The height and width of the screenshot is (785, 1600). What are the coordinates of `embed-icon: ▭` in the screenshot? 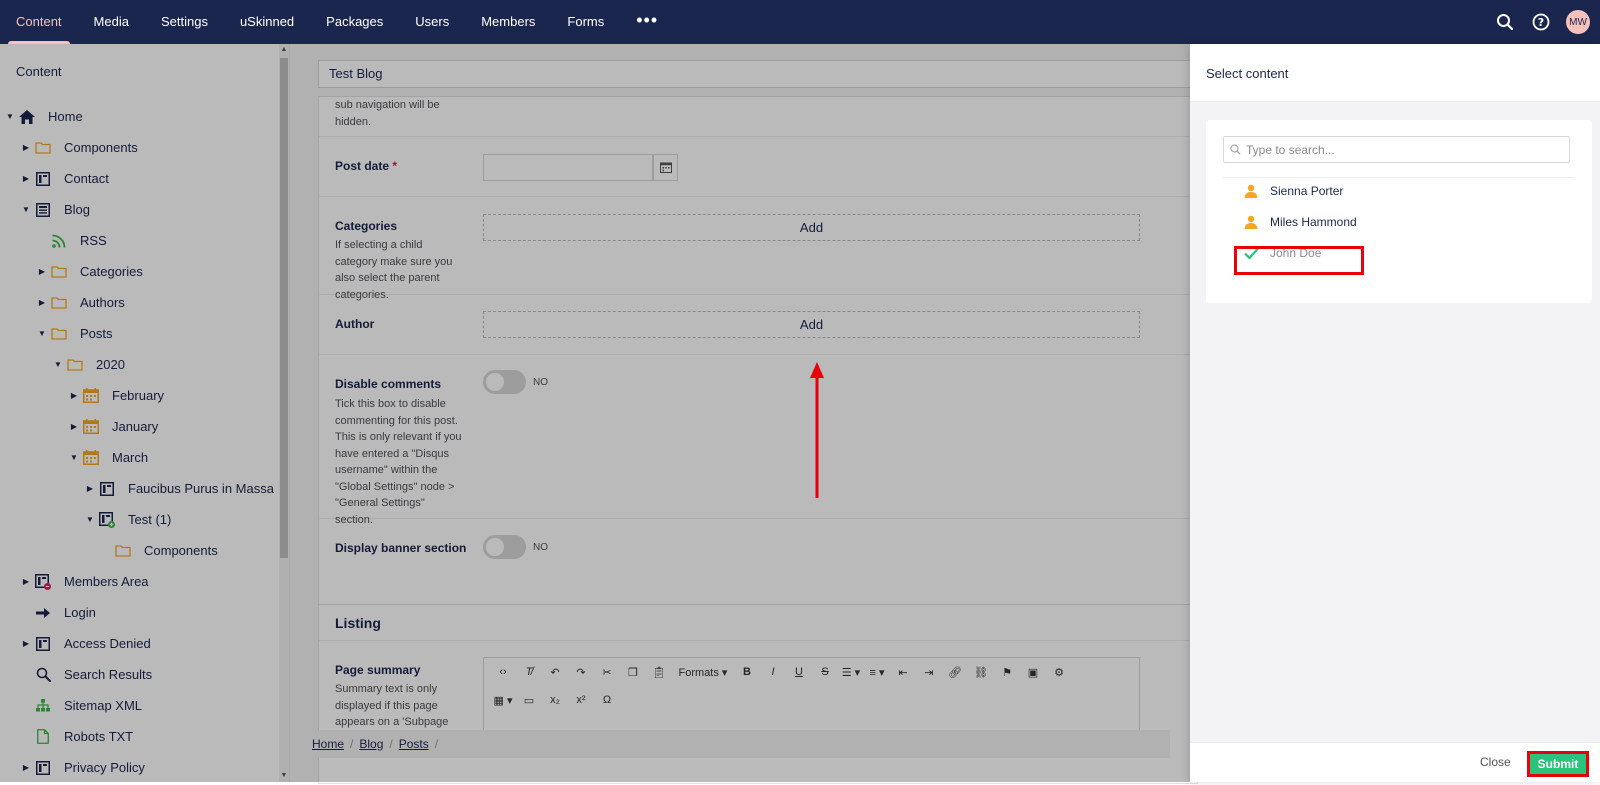 It's located at (529, 700).